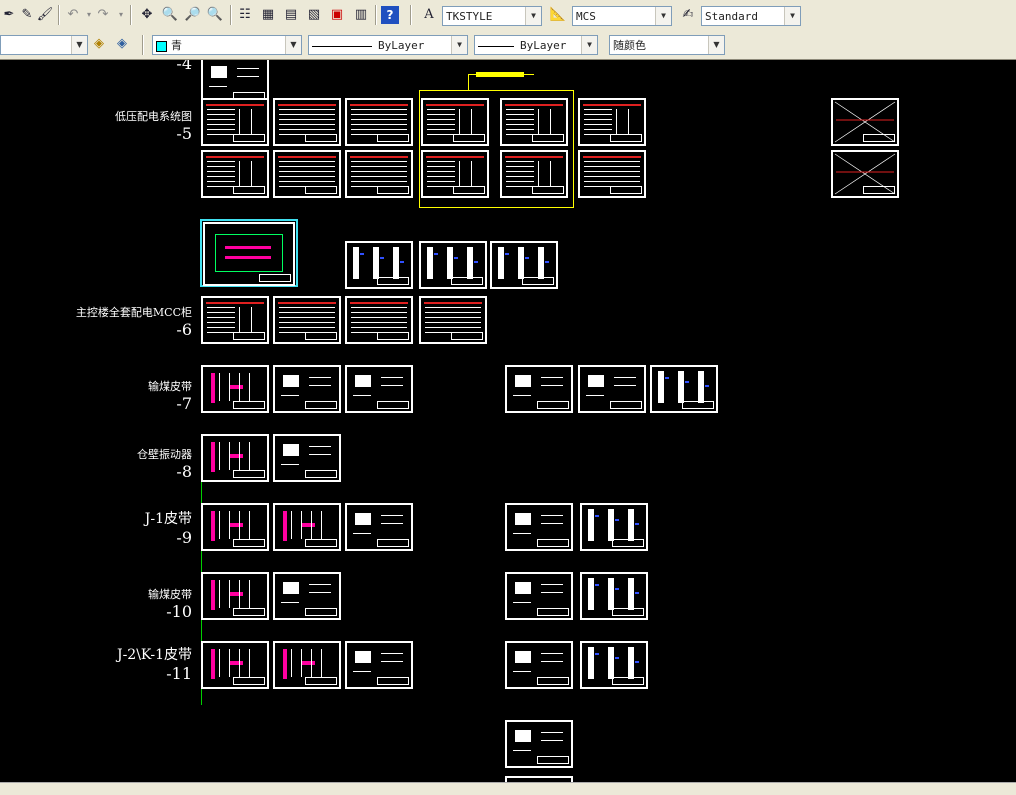 The width and height of the screenshot is (1016, 795). Describe the element at coordinates (390, 15) in the screenshot. I see `help-icon: ?` at that location.